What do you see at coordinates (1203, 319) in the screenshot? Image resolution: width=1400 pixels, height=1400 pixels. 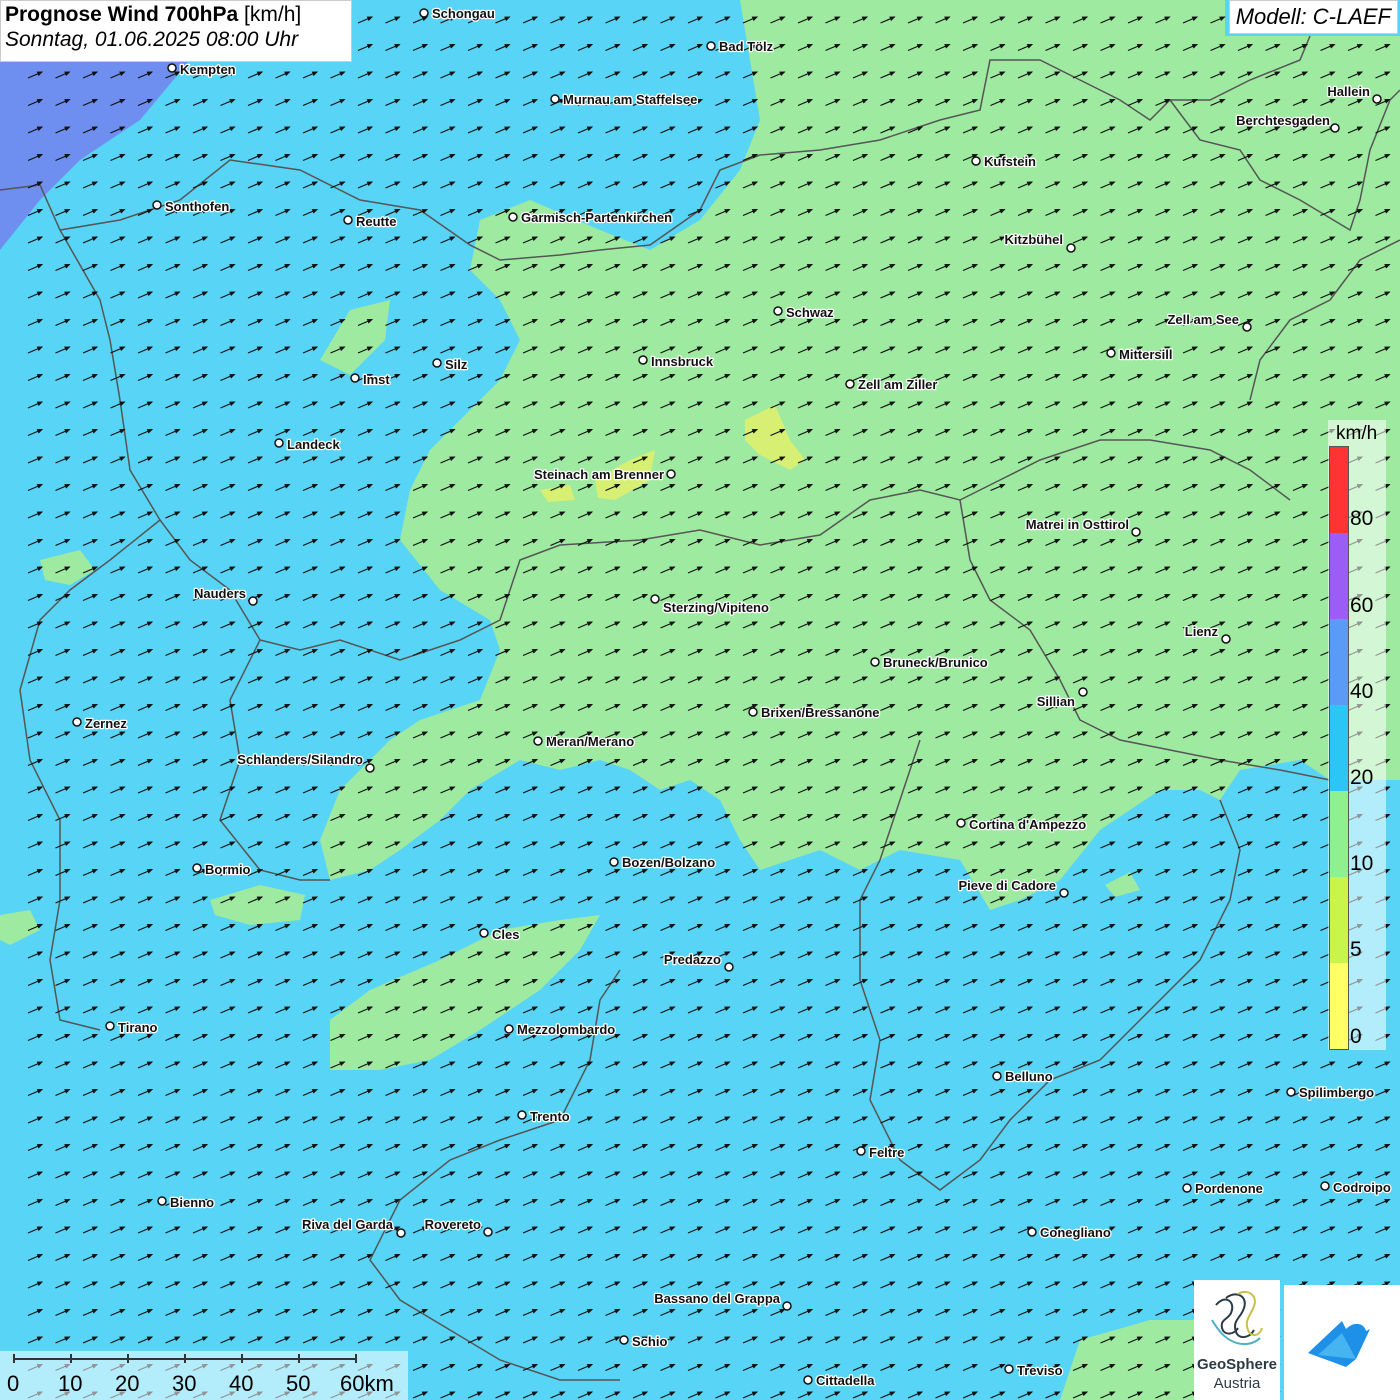 I see `city-label: Zell am See` at bounding box center [1203, 319].